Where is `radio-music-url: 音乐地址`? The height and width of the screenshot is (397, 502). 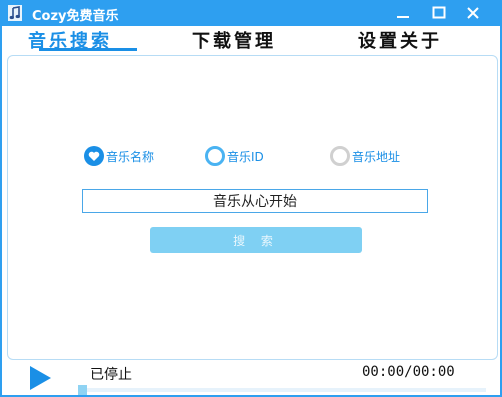
radio-music-url: 音乐地址 is located at coordinates (365, 156).